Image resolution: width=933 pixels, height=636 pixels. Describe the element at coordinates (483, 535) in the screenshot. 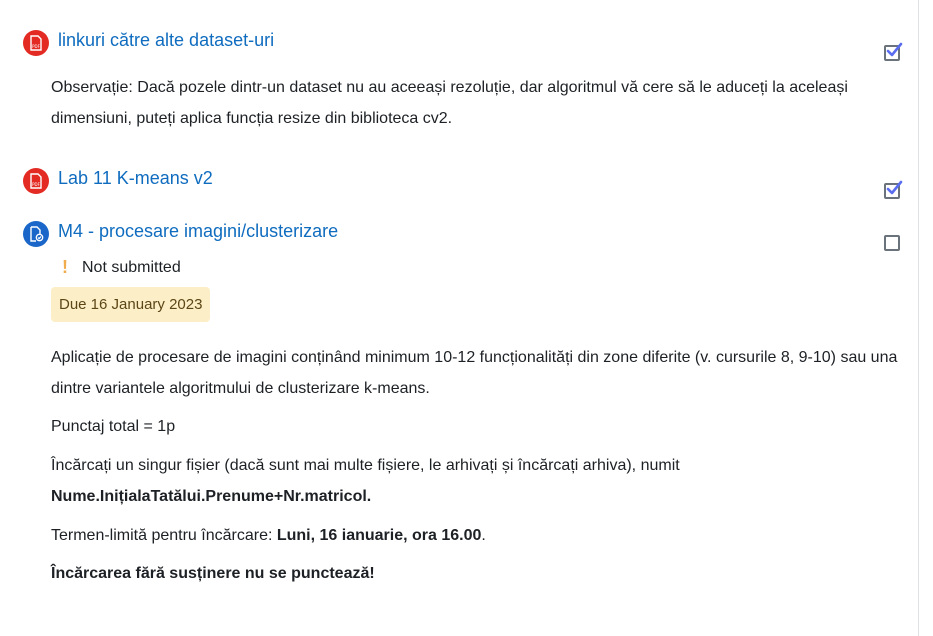

I see `deadline-period: .` at that location.